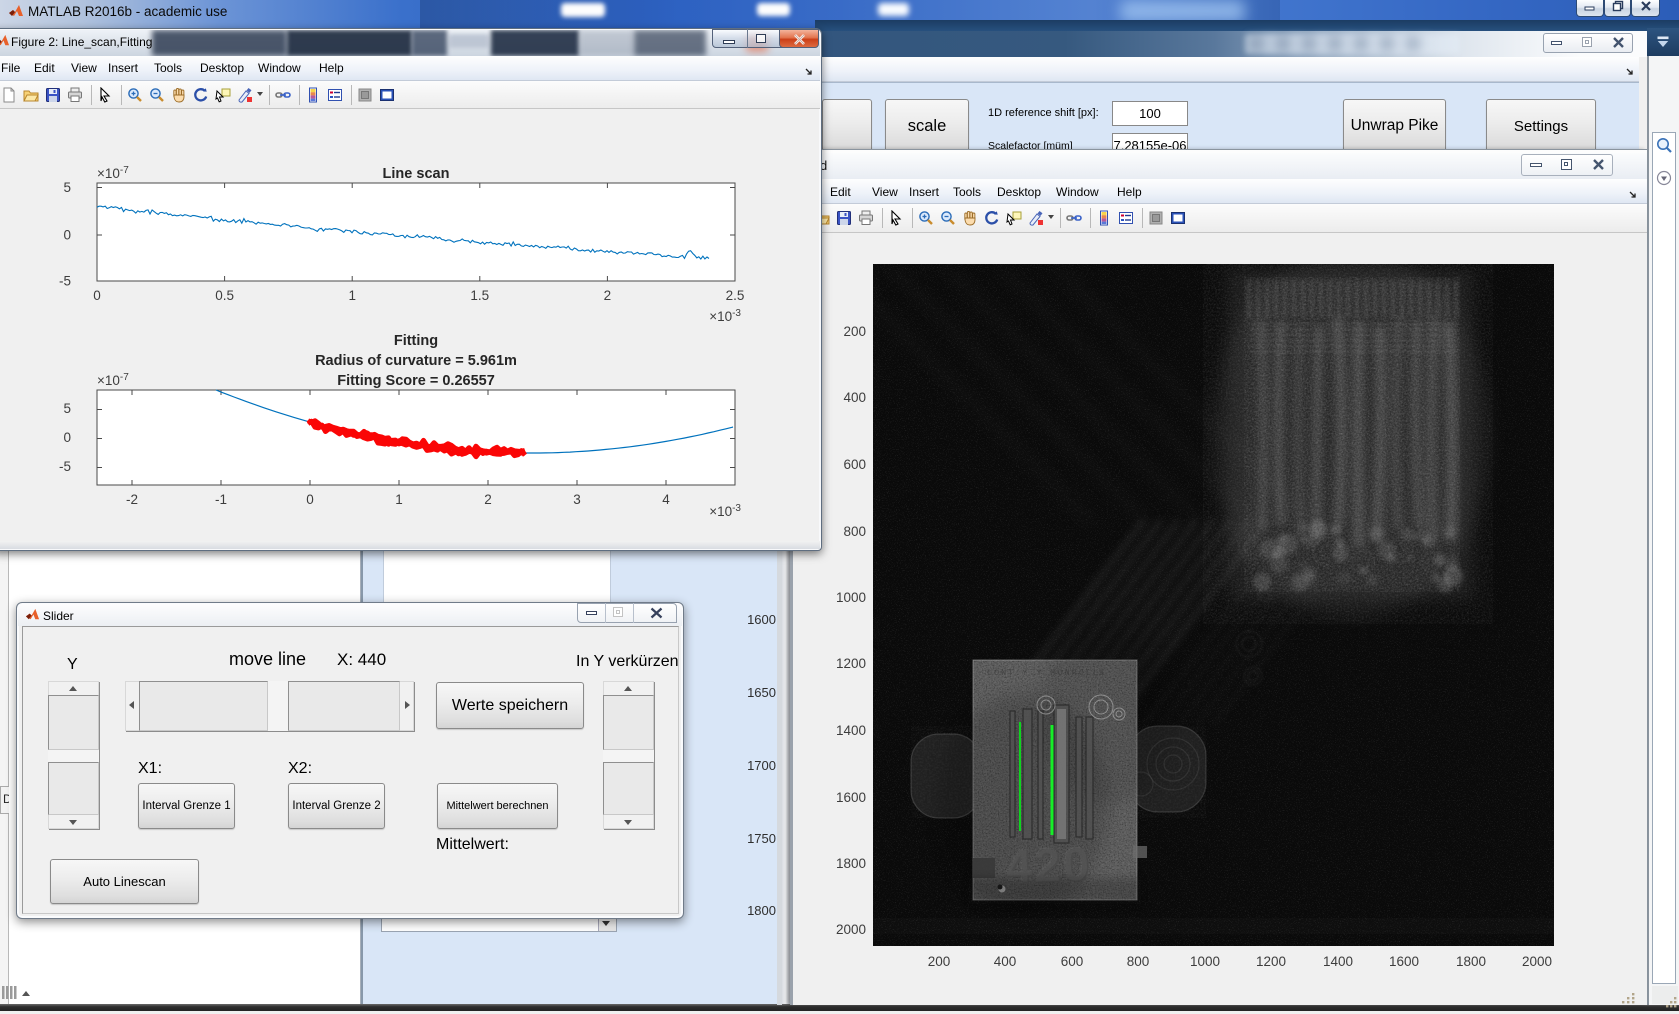 The width and height of the screenshot is (1679, 1014). Describe the element at coordinates (416, 381) in the screenshot. I see `svg-text: Fitting Score = 0.26557` at that location.